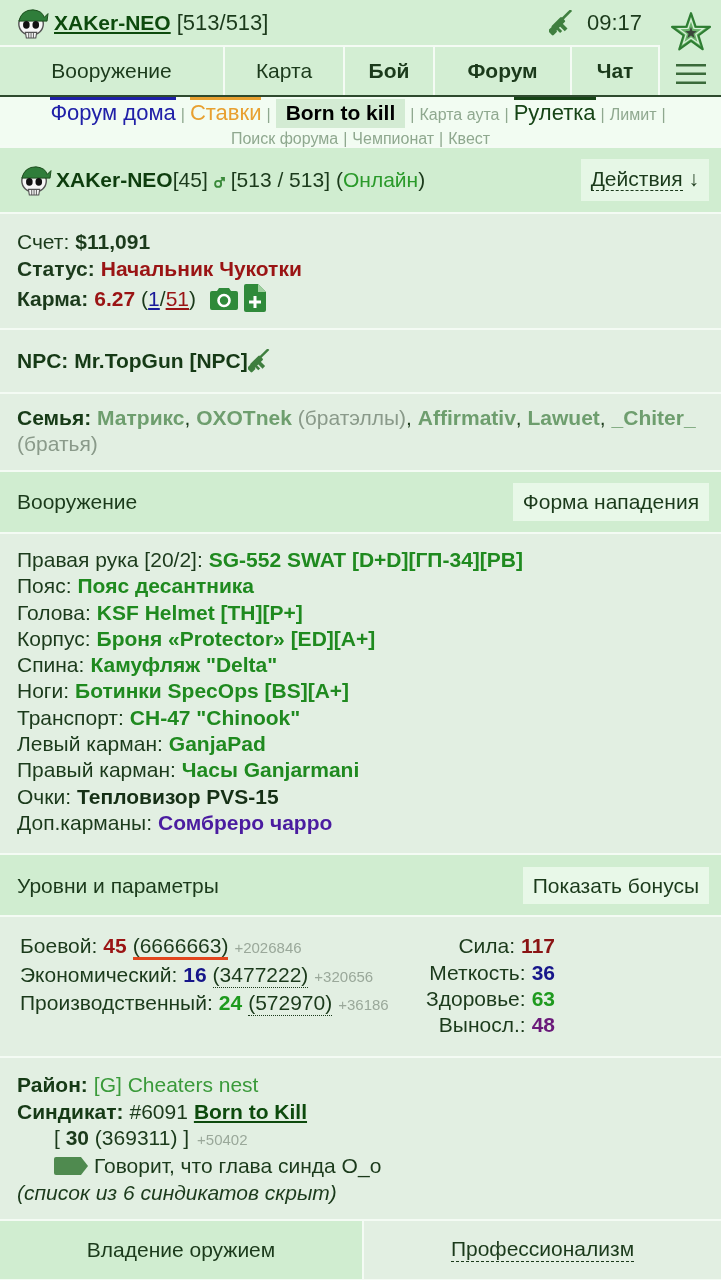 This screenshot has width=721, height=1280. I want to click on syndicate-link: Born to Kill, so click(250, 1112).